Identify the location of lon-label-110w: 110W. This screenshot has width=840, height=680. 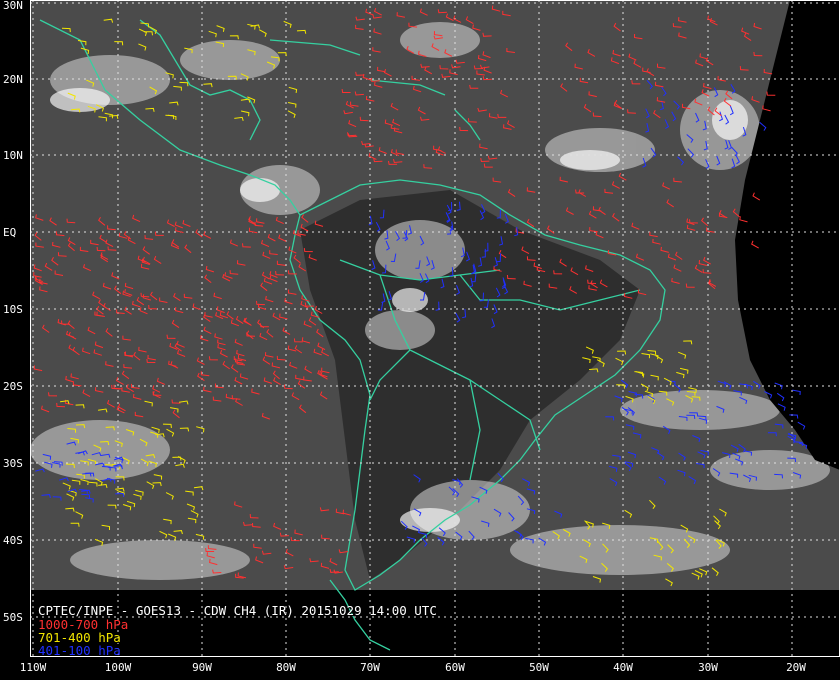
(33, 667).